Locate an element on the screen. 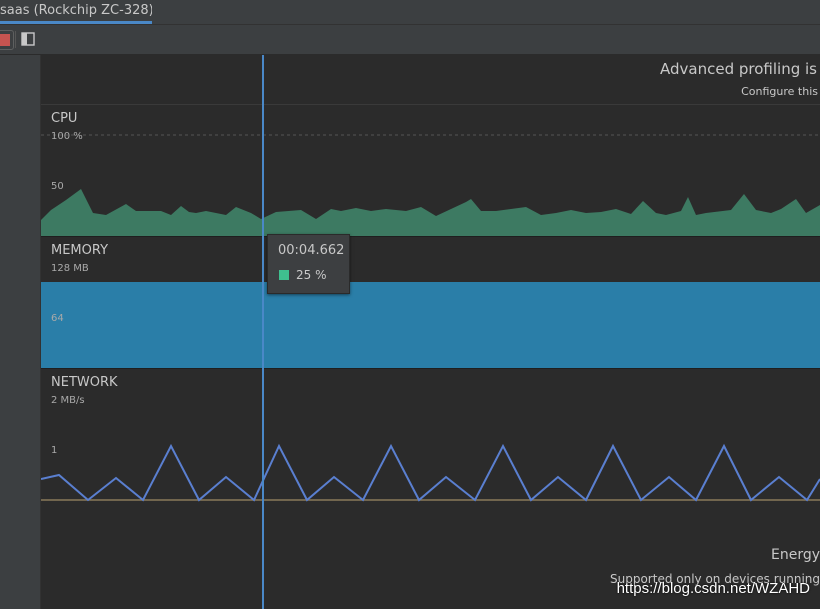  memory-axis-mid: 64 is located at coordinates (57, 318).